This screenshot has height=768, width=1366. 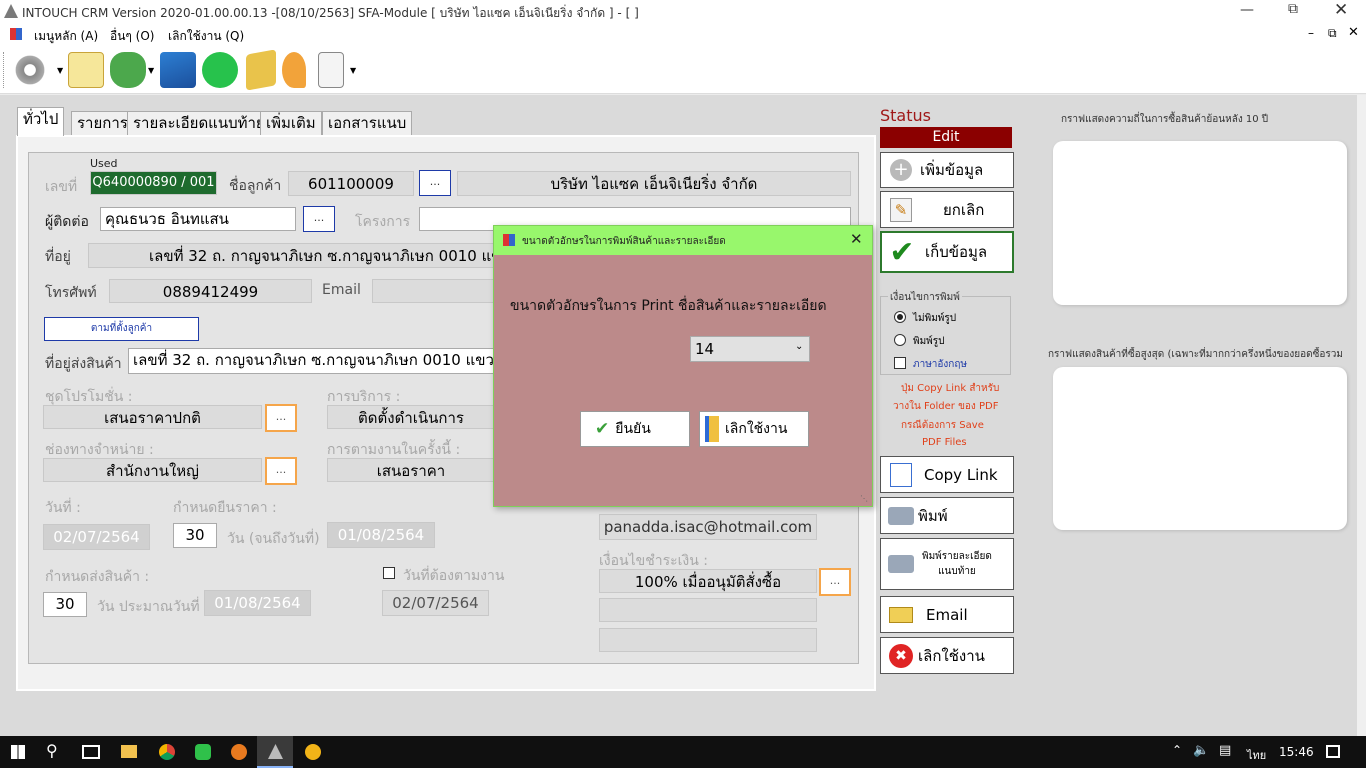 I want to click on print-detail-label-1: พิมพ์รายละเอียด, so click(x=957, y=556).